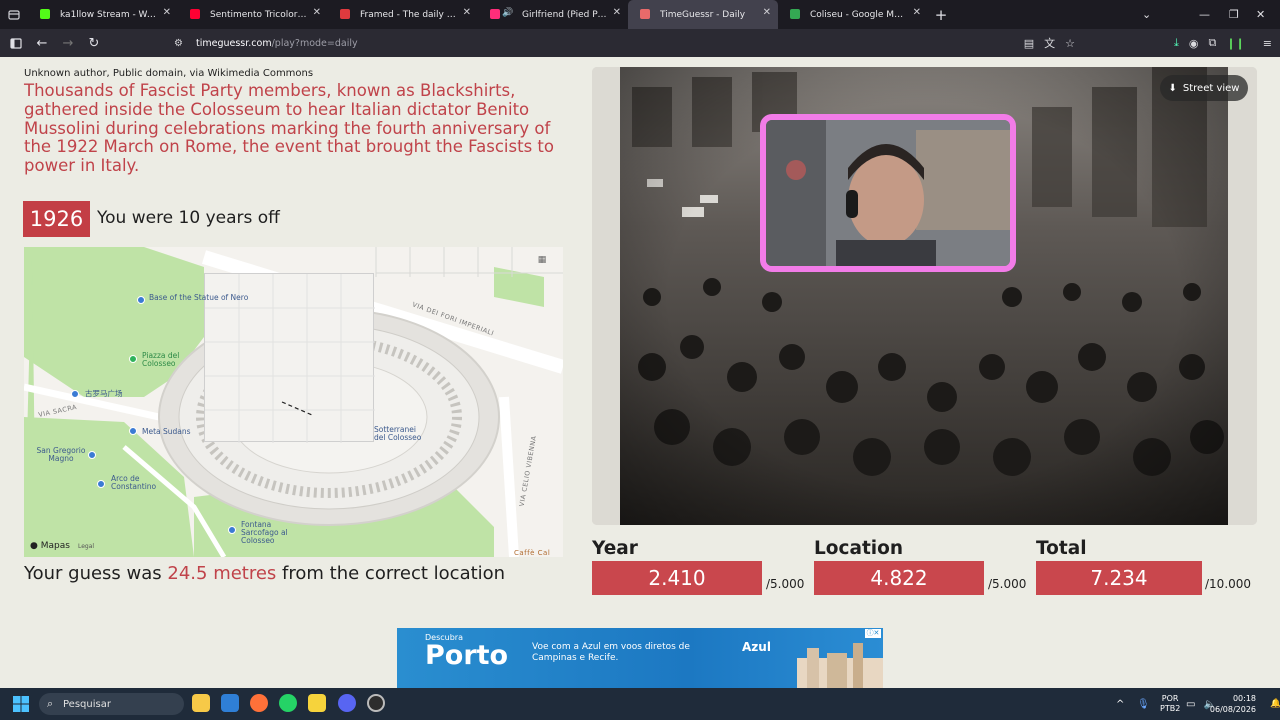  What do you see at coordinates (198, 298) in the screenshot?
I see `poi-statue-of-nero: Base of the Statue of Nero` at bounding box center [198, 298].